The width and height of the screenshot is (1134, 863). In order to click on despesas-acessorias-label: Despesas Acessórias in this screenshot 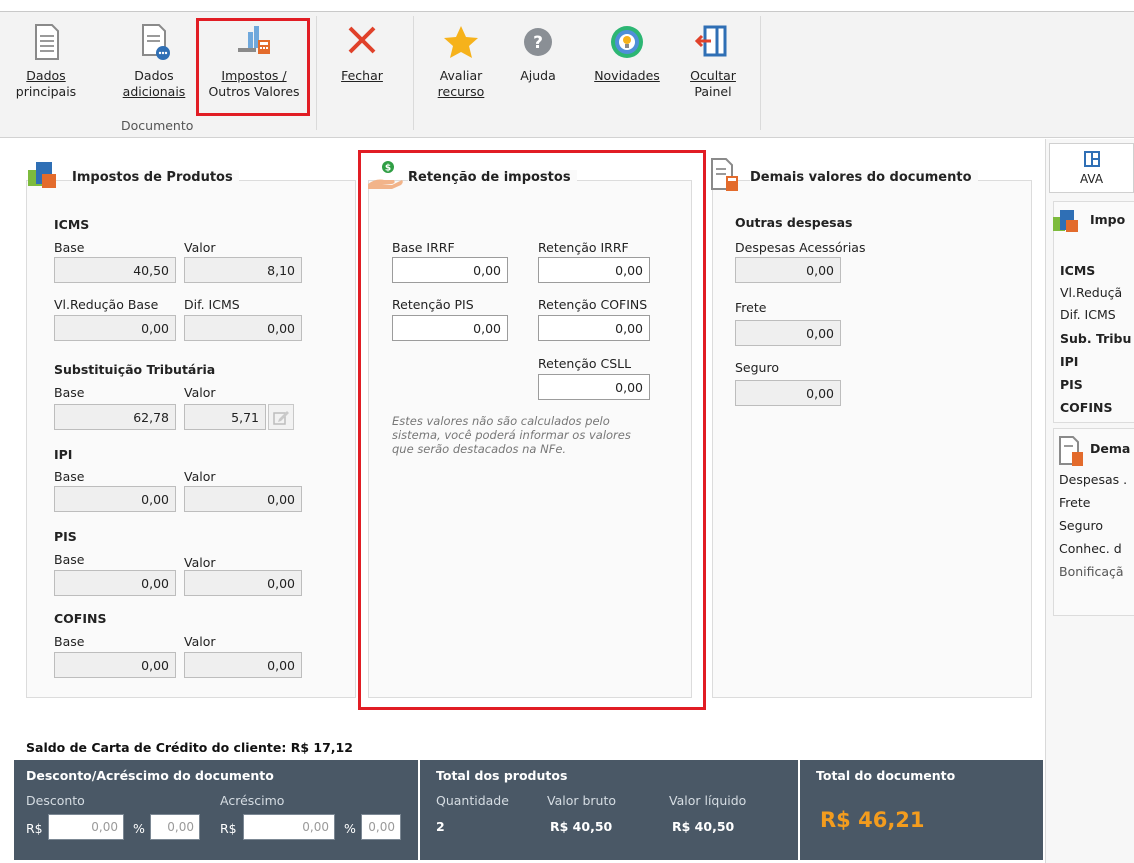, I will do `click(800, 247)`.